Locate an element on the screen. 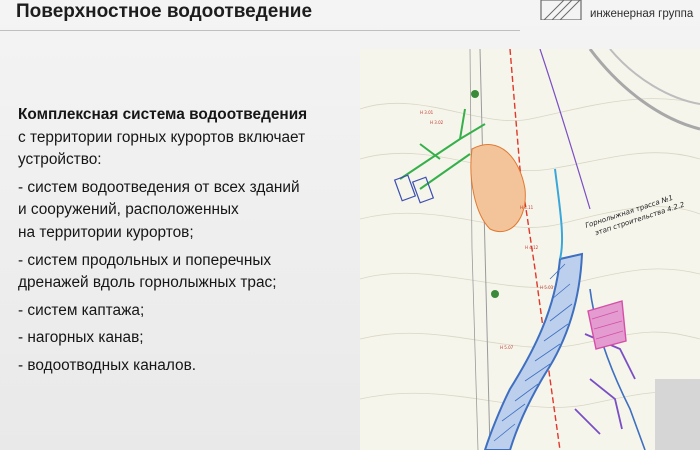 The width and height of the screenshot is (700, 450). list-item: - систем каптажа; is located at coordinates (188, 311).